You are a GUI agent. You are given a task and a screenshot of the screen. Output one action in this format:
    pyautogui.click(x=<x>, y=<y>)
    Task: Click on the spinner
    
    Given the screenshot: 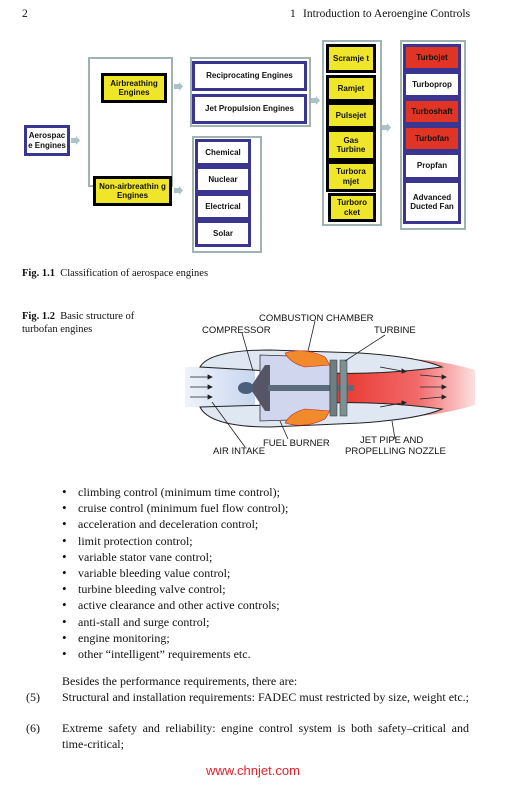 What is the action you would take?
    pyautogui.click(x=246, y=388)
    